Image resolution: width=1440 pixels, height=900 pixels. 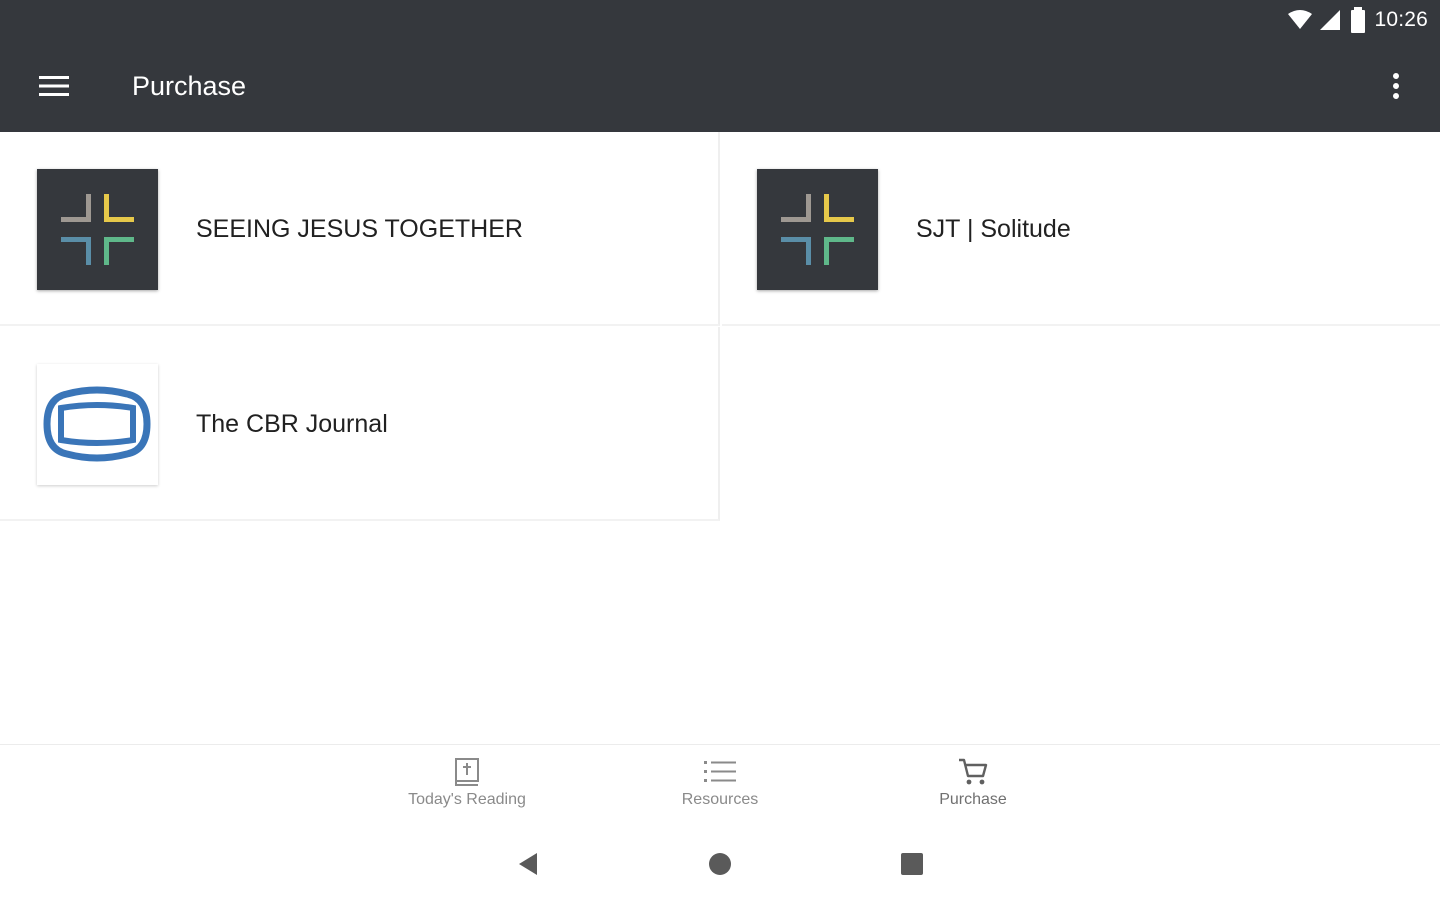 I want to click on product-name: SEEING JESUS TOGETHER, so click(x=359, y=229).